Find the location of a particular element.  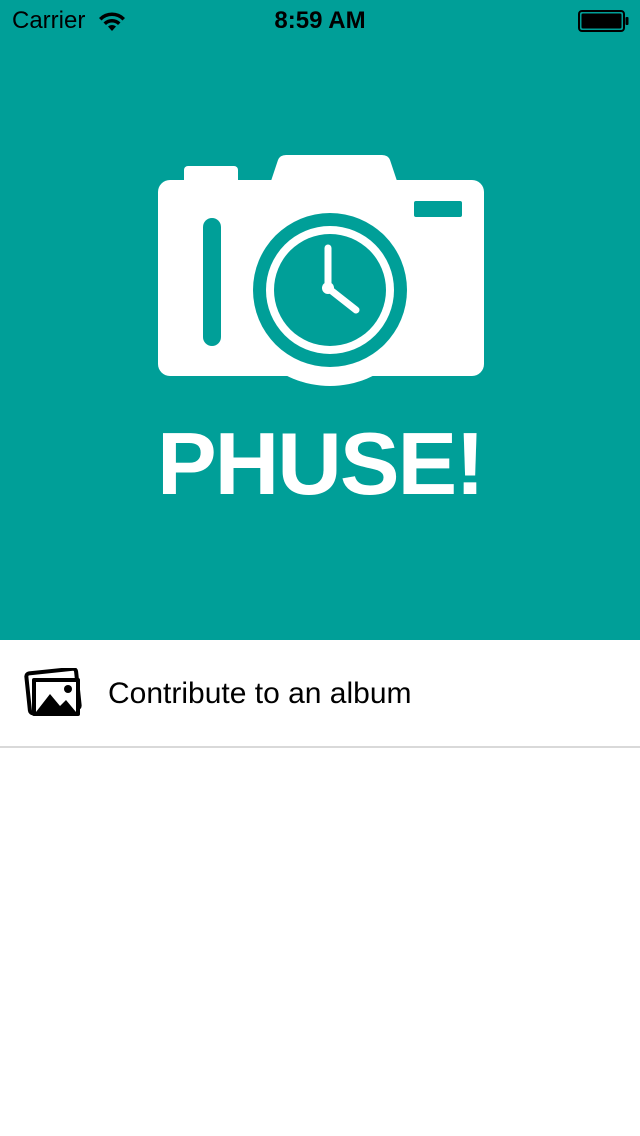

status-time: 8:59 AM is located at coordinates (320, 20).